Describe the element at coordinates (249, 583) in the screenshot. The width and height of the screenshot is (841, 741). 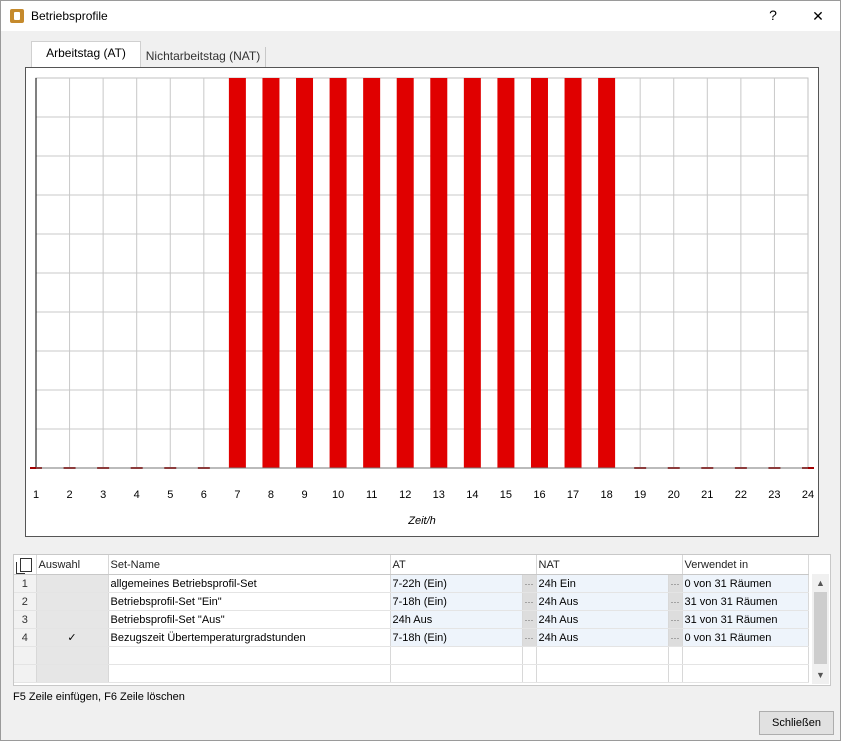
I see `set-name-cell: allgemeines Betriebsprofil-Set` at that location.